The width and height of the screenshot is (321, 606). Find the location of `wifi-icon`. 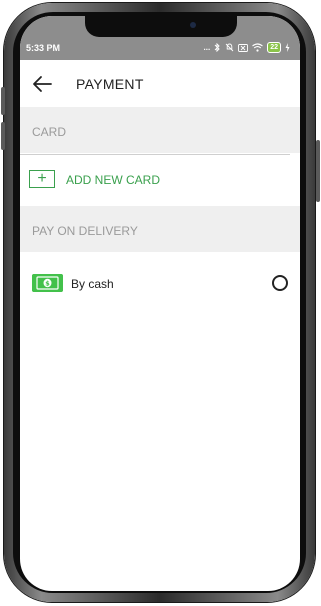

wifi-icon is located at coordinates (258, 47).